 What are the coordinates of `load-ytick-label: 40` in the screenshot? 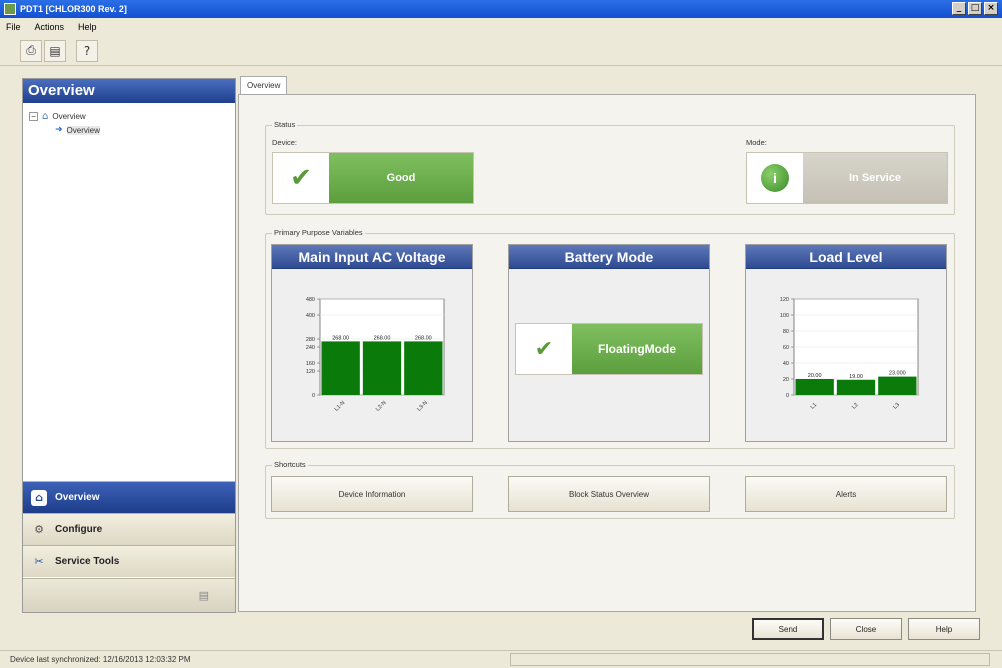 It's located at (786, 364).